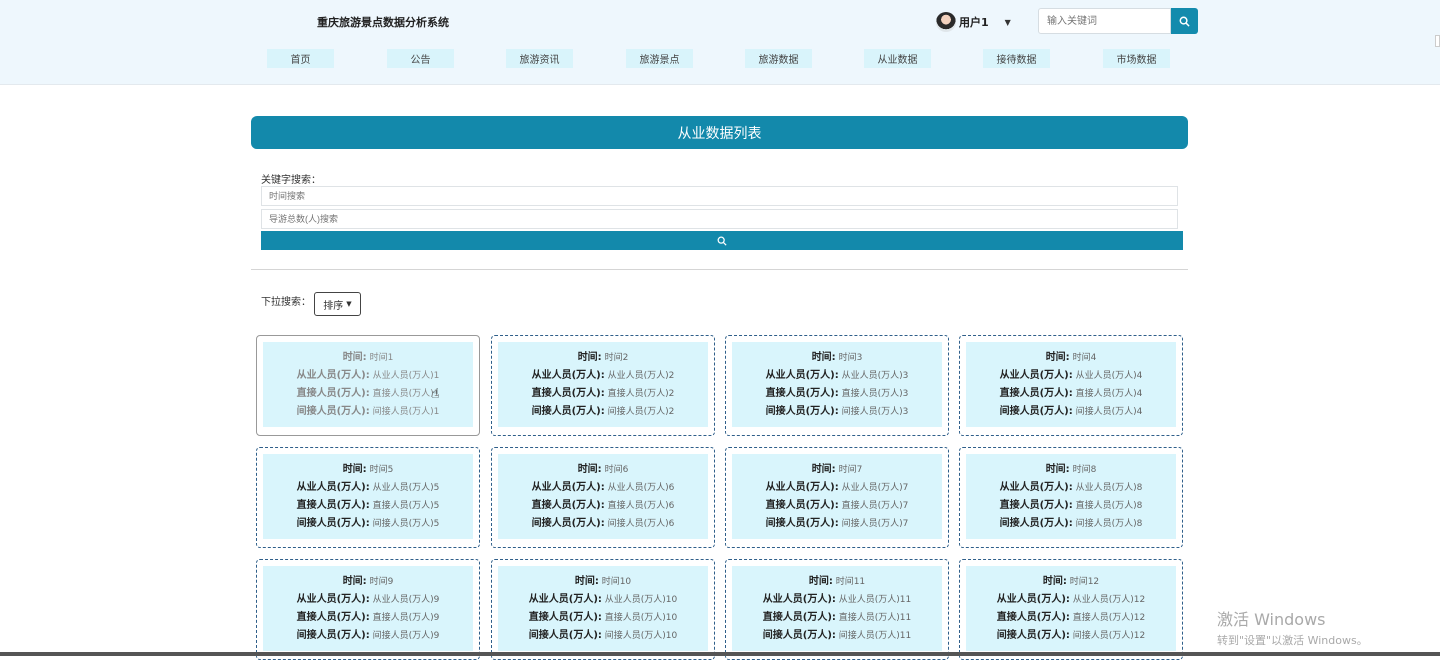 The image size is (1440, 660). I want to click on keyword-search-label: 关键字搜索：, so click(291, 180).